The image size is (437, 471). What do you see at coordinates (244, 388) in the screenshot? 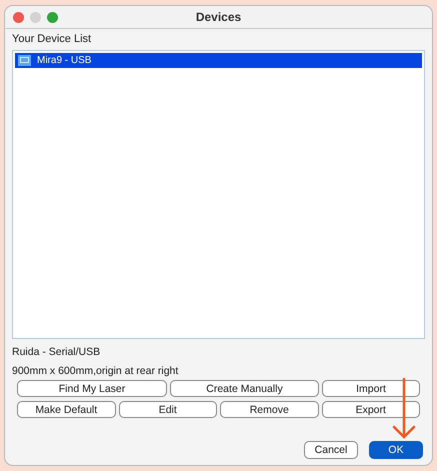
I see `action-button: Create Manually` at bounding box center [244, 388].